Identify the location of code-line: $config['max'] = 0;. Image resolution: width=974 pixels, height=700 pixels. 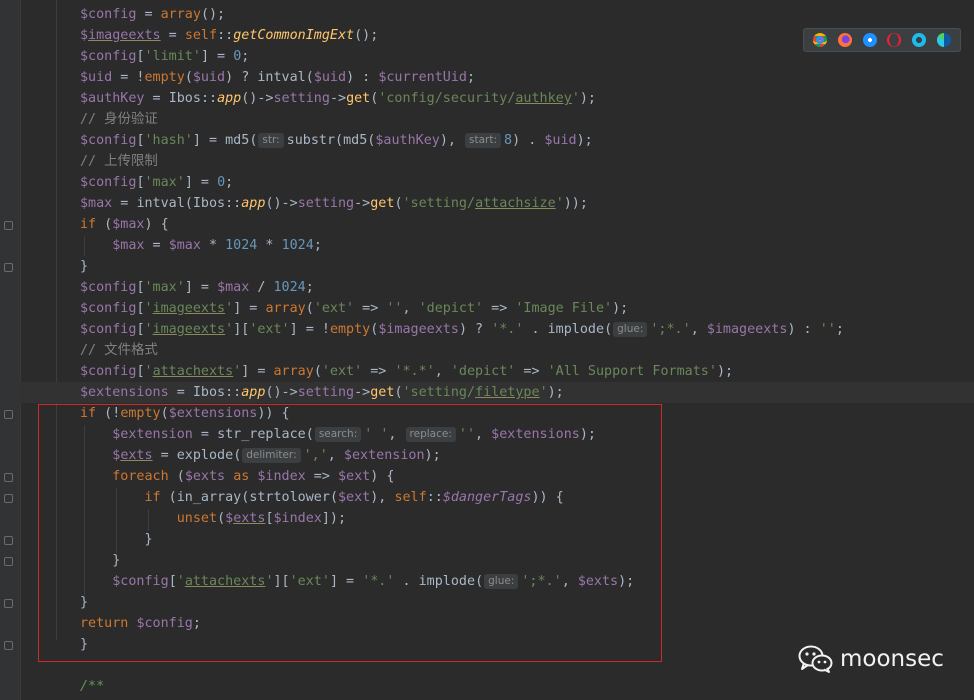
(497, 182).